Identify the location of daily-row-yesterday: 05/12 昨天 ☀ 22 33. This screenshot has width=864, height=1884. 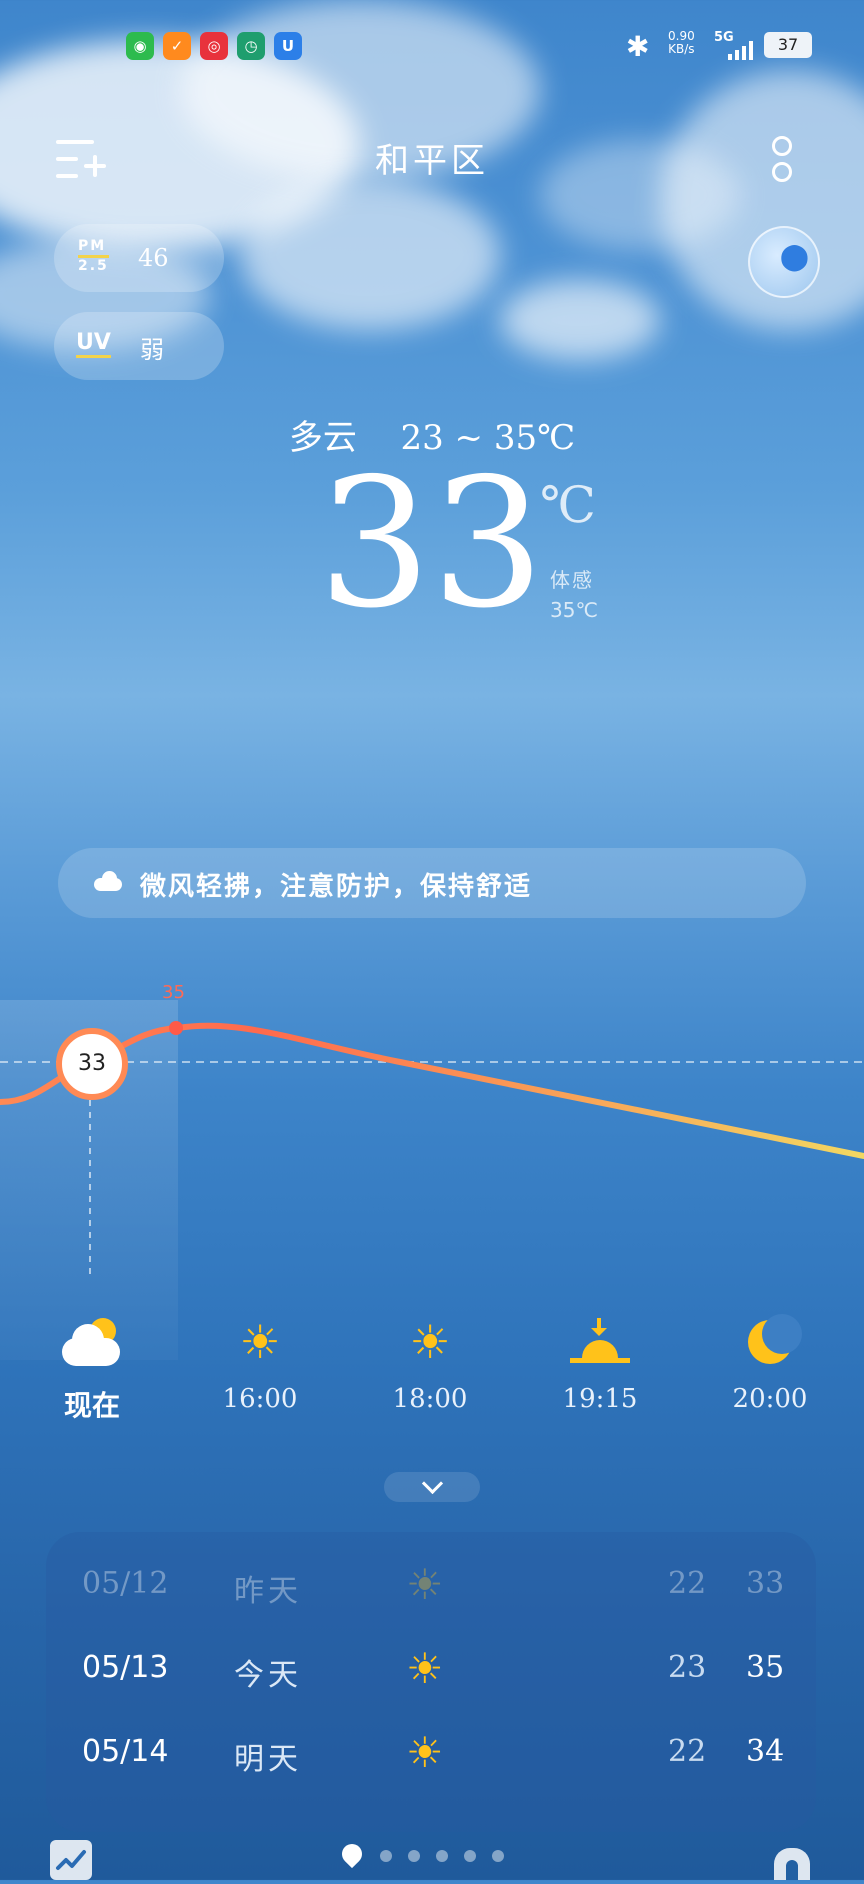
(431, 1587).